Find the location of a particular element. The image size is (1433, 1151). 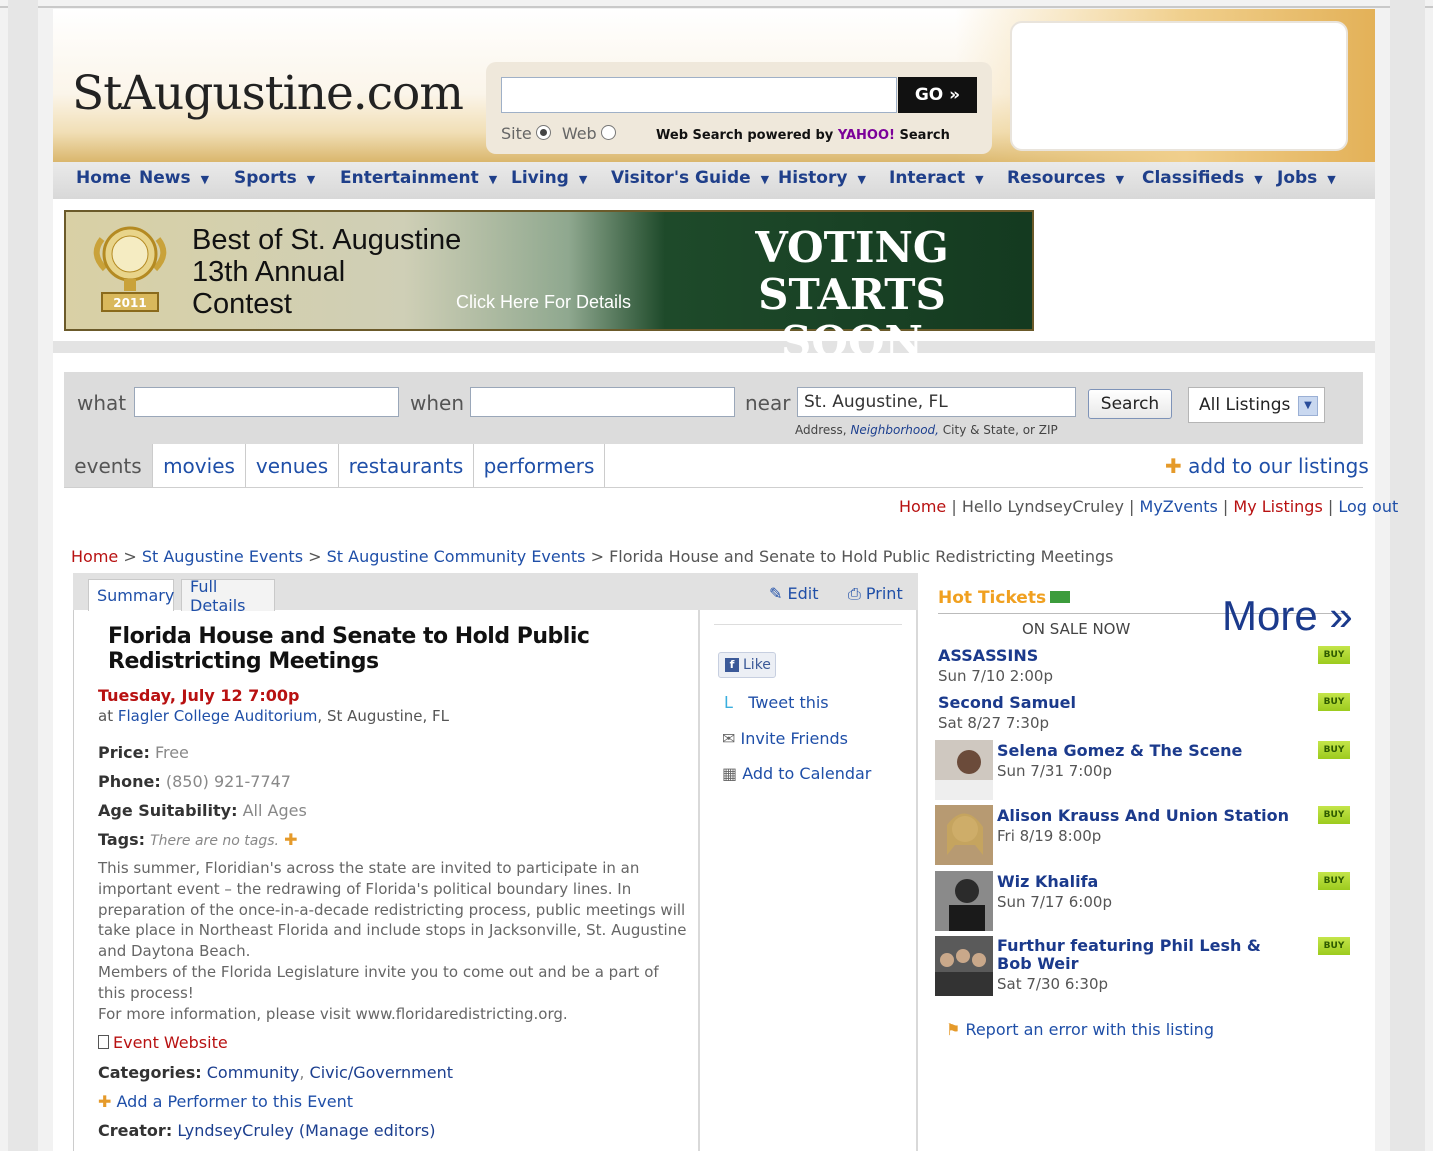

tweet-link: ᒪ Tweet this is located at coordinates (776, 702).